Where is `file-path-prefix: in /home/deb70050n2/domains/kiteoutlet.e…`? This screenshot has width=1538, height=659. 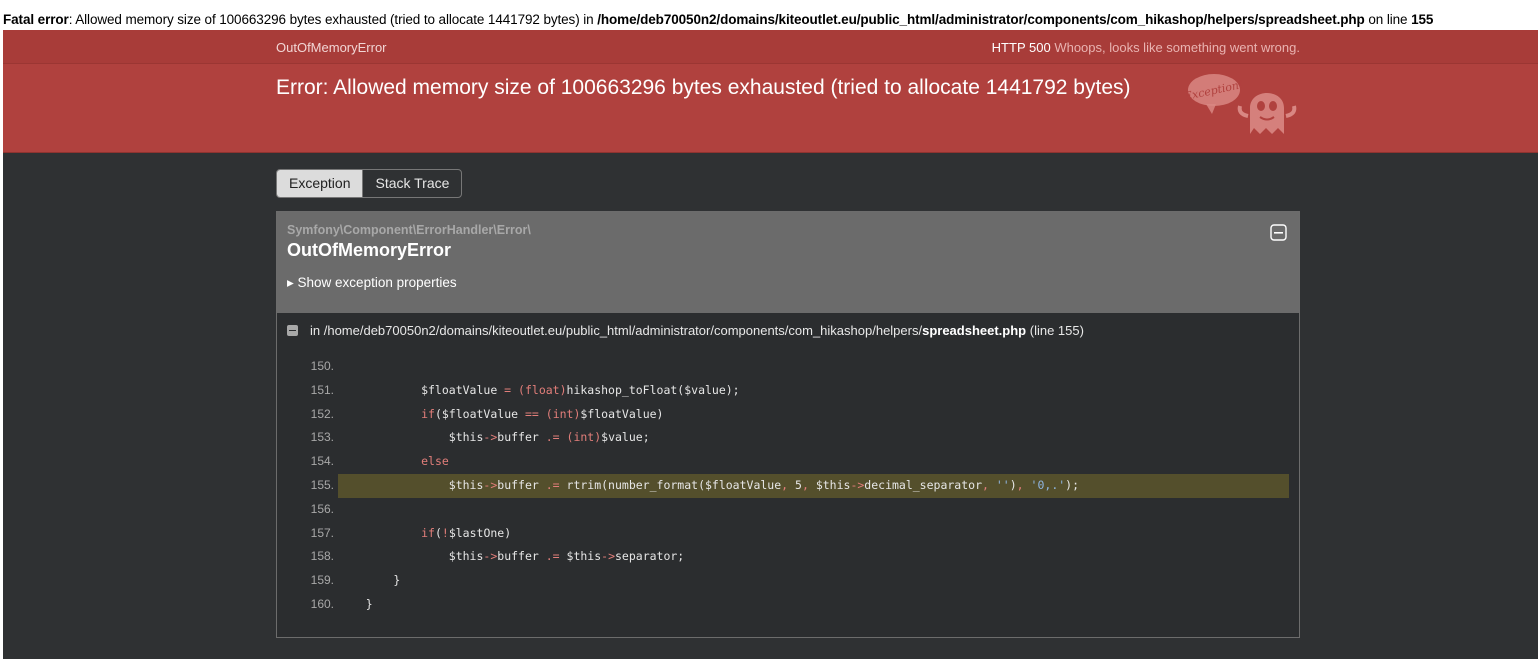
file-path-prefix: in /home/deb70050n2/domains/kiteoutlet.e… is located at coordinates (616, 330).